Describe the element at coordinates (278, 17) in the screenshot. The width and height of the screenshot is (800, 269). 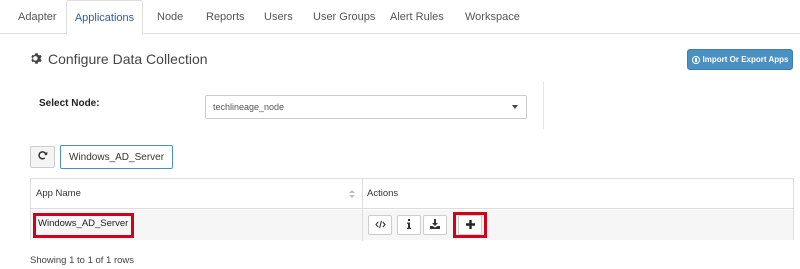
I see `tab-users: Users` at that location.